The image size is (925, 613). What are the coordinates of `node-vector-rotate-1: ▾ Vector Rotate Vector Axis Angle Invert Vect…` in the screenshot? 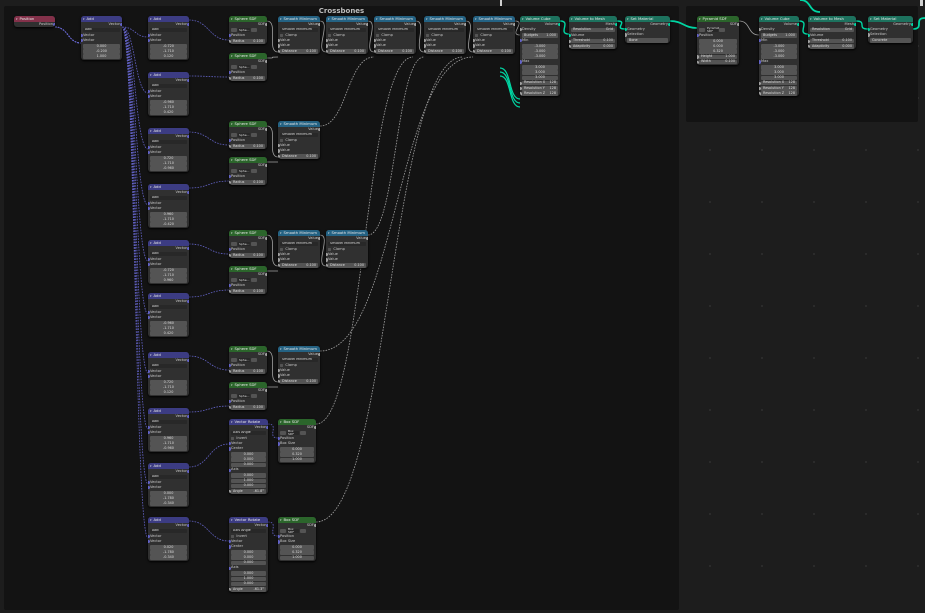 It's located at (248, 457).